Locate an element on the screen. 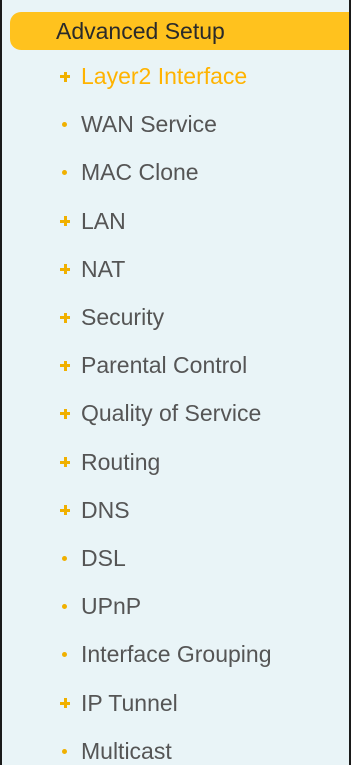 This screenshot has width=357, height=765. menu-item-parental-control: Parental Control is located at coordinates (175, 365).